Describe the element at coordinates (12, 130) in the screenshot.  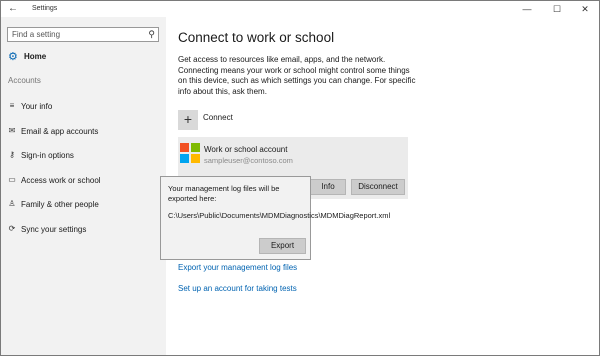
I see `mail-icon: ✉` at that location.